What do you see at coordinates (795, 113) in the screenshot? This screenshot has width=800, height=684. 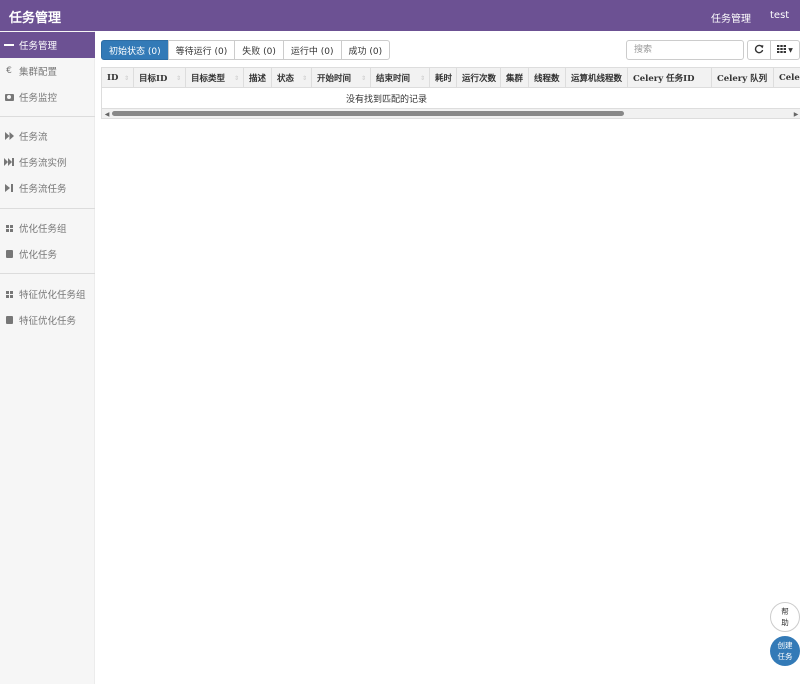 I see `scroll-right-icon: ▶` at bounding box center [795, 113].